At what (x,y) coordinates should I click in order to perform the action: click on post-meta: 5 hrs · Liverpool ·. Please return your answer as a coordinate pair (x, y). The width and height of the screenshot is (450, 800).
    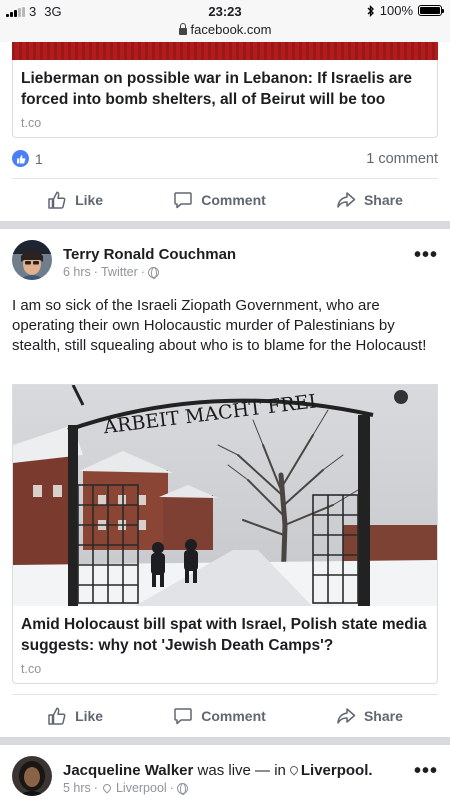
    Looking at the image, I should click on (125, 788).